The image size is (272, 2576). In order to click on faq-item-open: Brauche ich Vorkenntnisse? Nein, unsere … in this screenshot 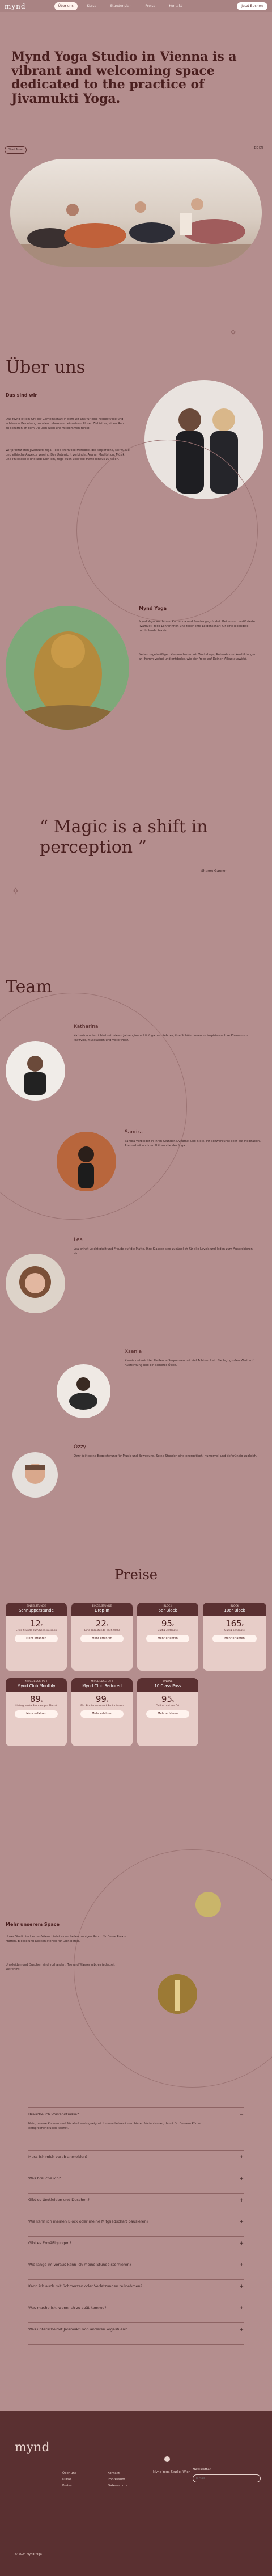, I will do `click(136, 2126)`.